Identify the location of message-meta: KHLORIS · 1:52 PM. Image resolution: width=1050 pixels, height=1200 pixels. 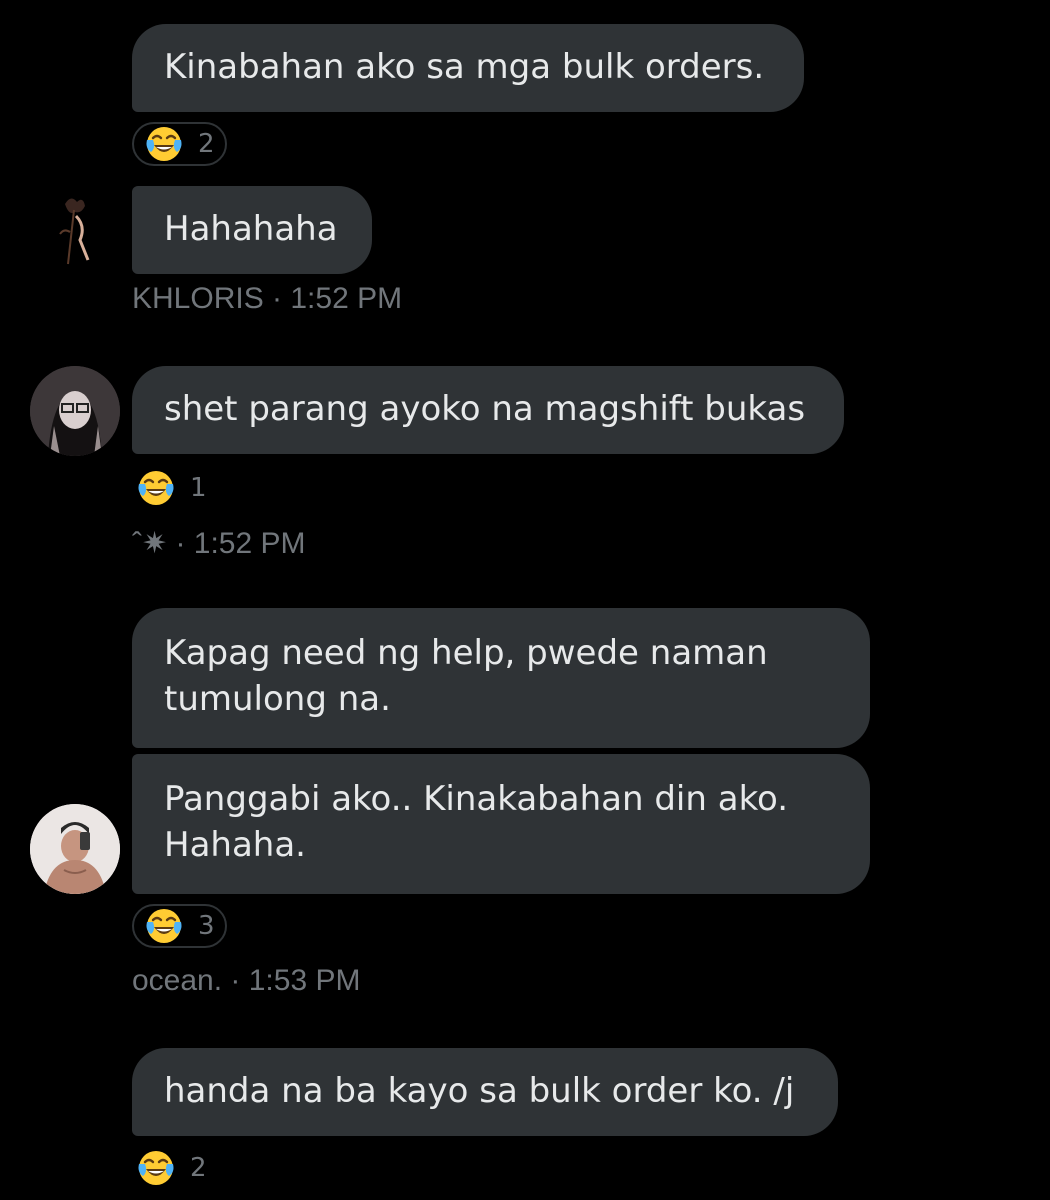
(267, 298).